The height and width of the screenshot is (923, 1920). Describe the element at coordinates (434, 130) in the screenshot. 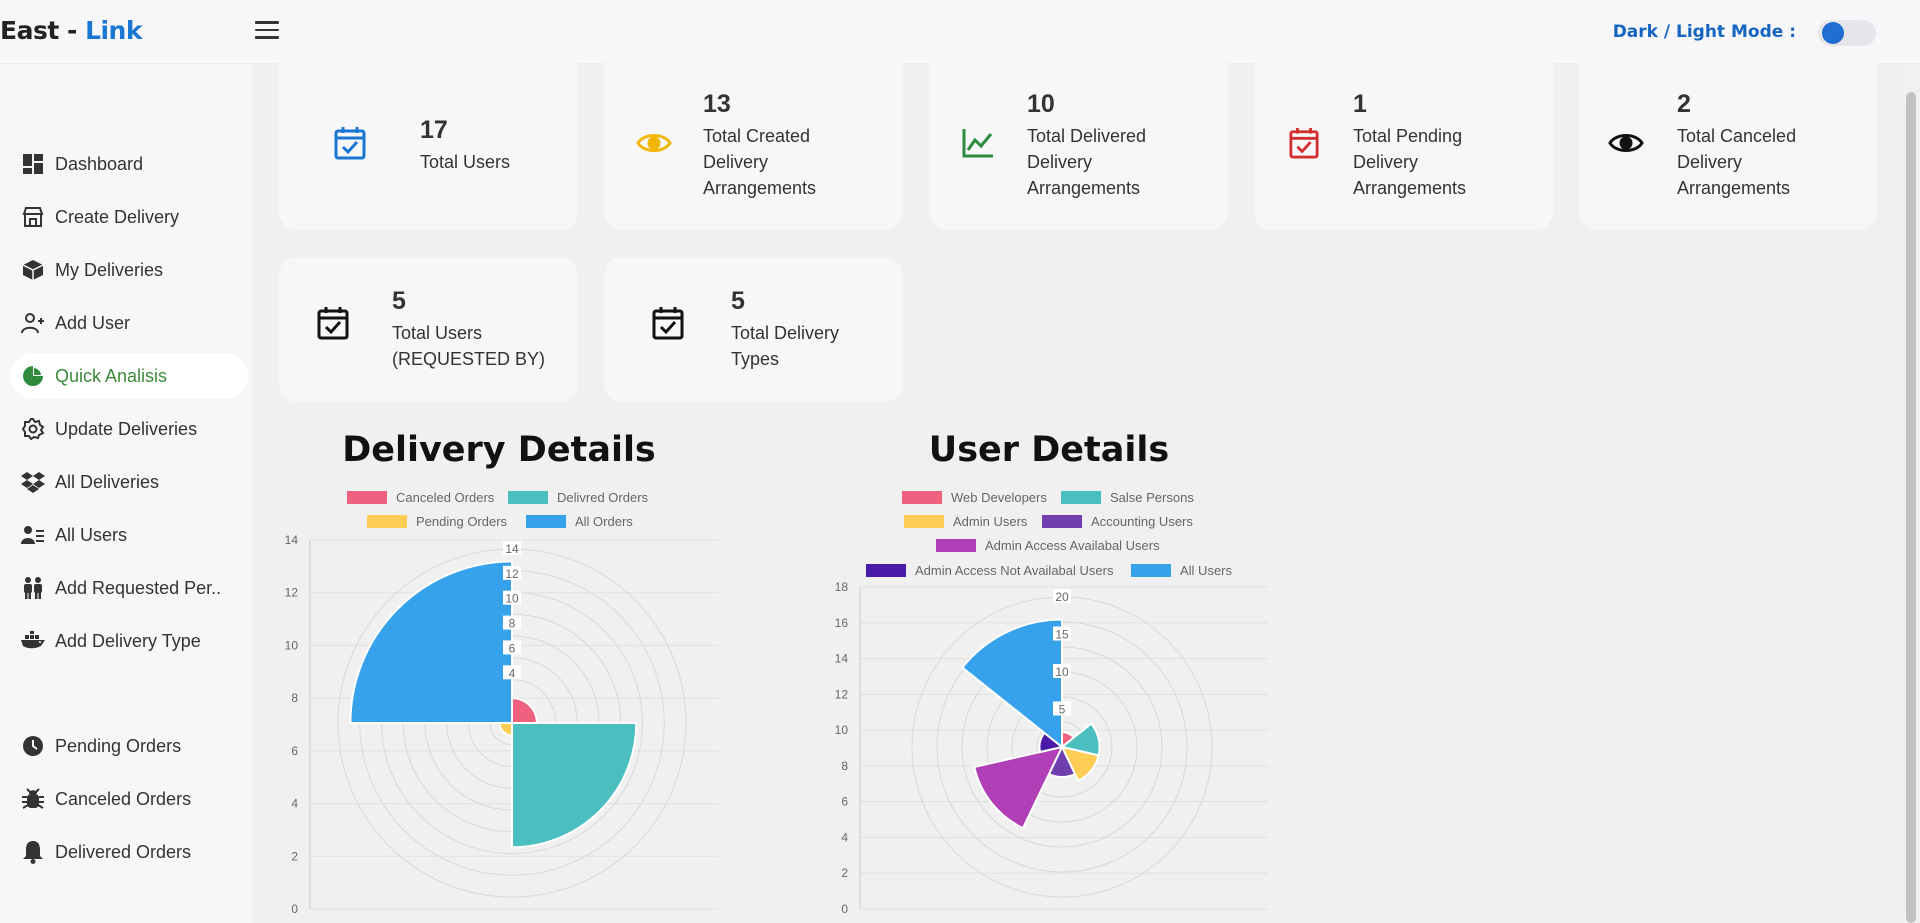

I see `stat-value: 17` at that location.